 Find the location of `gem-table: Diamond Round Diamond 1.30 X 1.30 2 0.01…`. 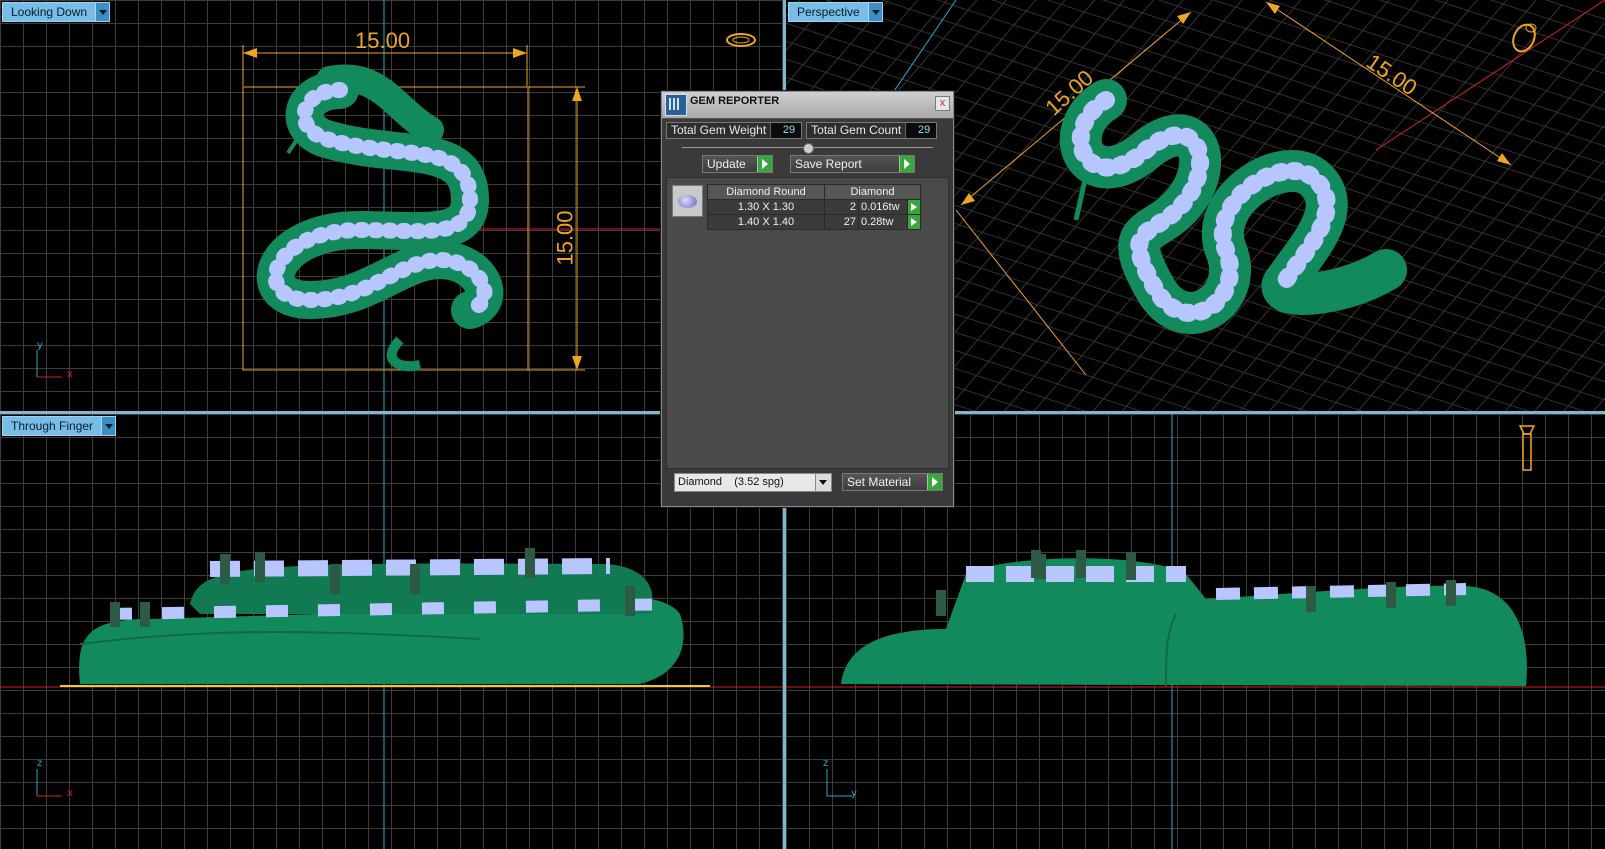

gem-table: Diamond Round Diamond 1.30 X 1.30 2 0.01… is located at coordinates (814, 207).